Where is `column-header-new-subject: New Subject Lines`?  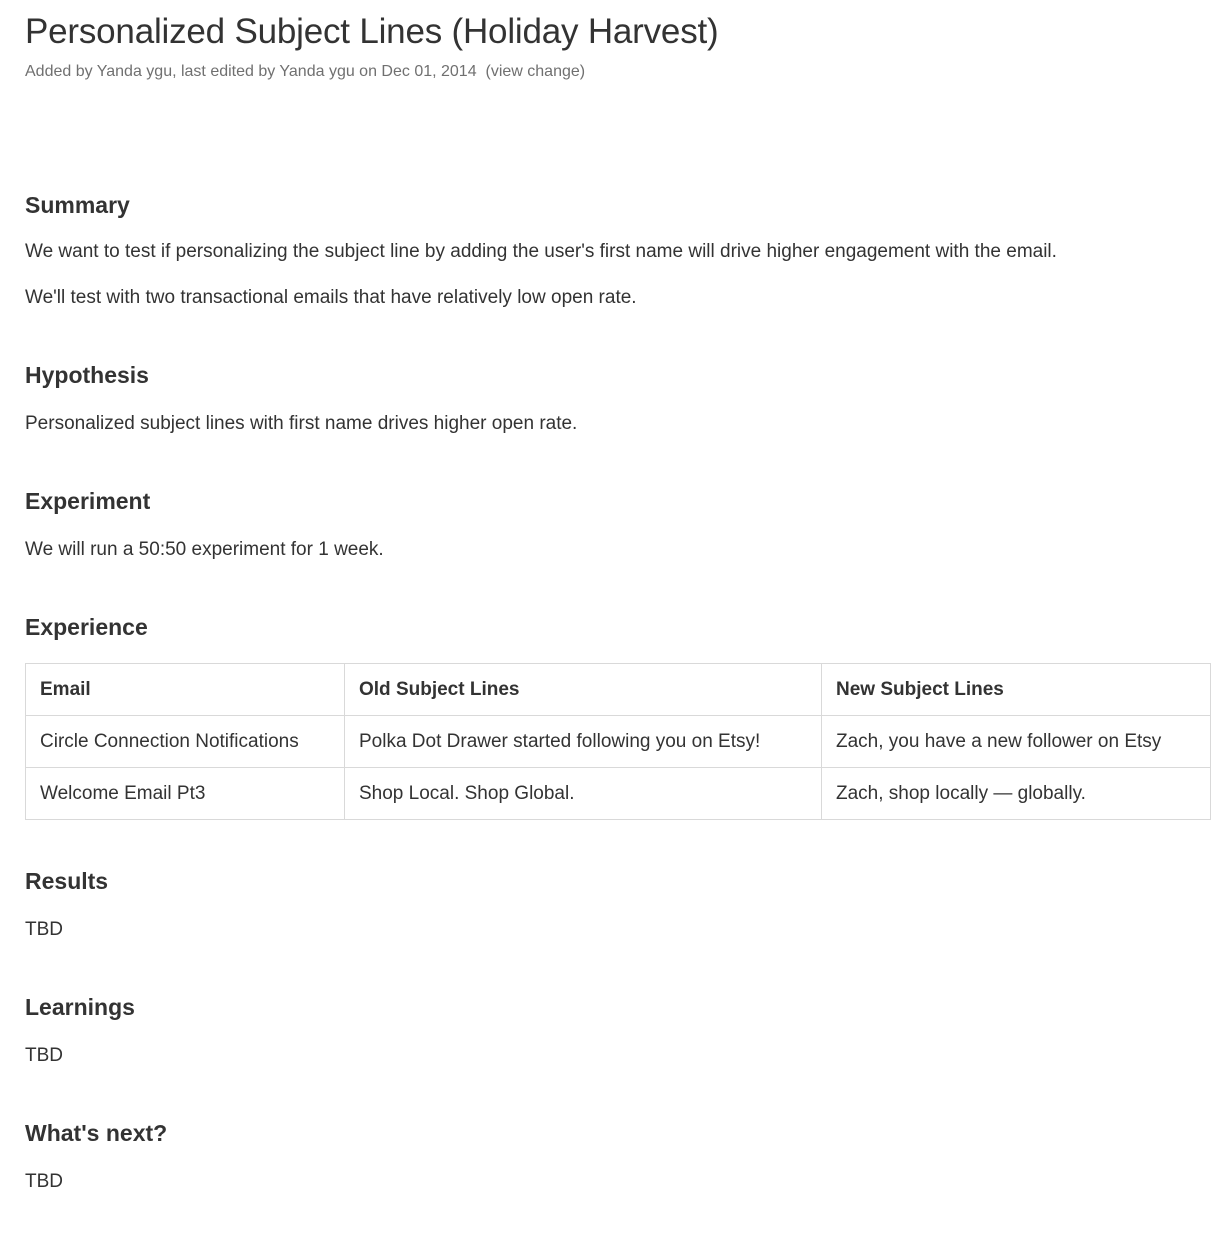
column-header-new-subject: New Subject Lines is located at coordinates (1016, 689).